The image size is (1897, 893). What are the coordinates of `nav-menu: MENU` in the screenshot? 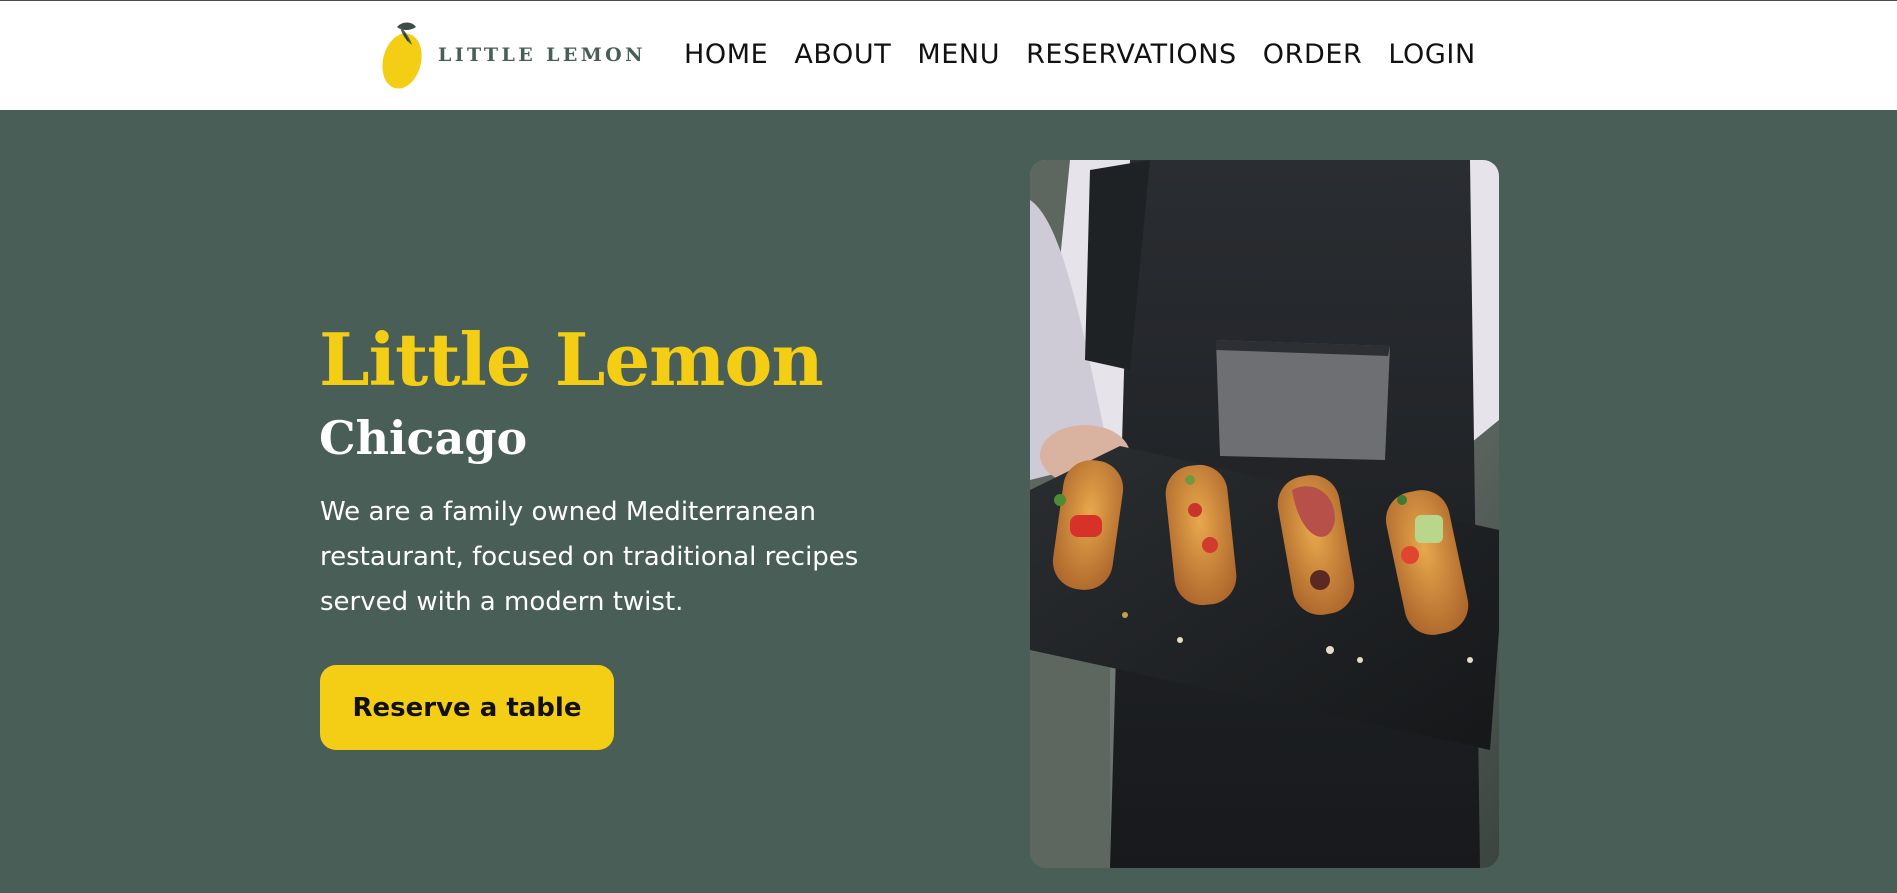 It's located at (958, 55).